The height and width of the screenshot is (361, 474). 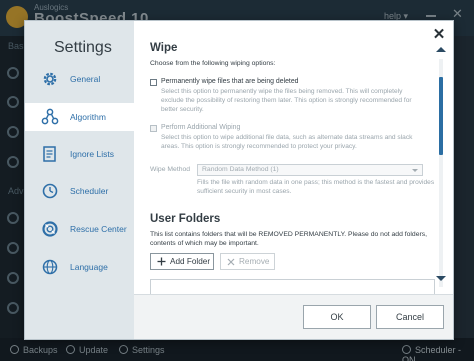 I want to click on ignore-list-icon, so click(x=50, y=154).